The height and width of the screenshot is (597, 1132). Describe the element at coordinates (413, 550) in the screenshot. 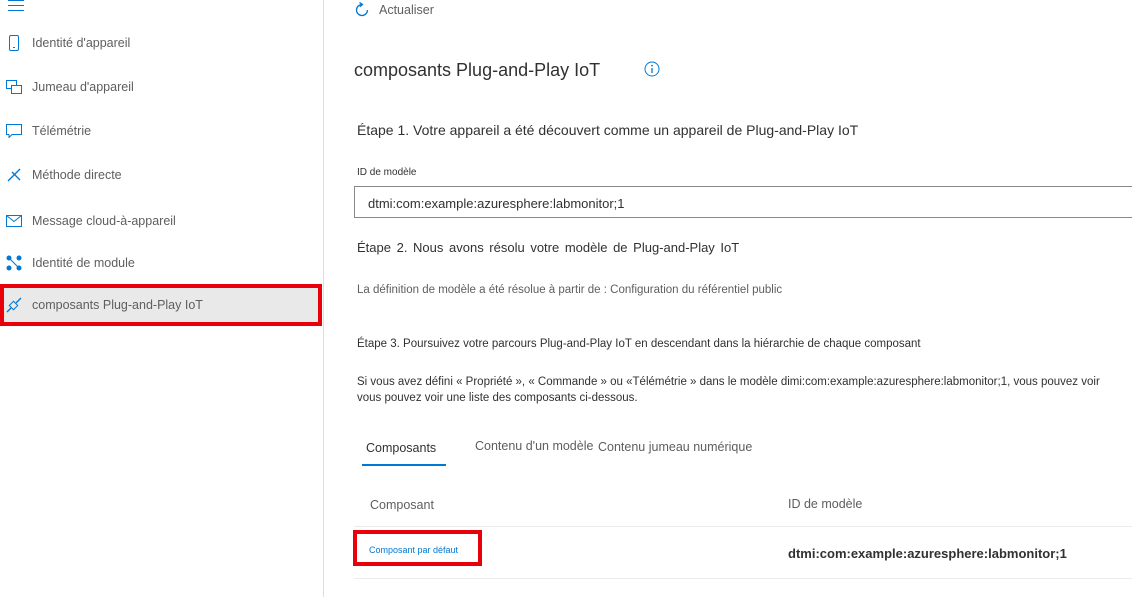

I see `default-component-link: Composant par défaut` at that location.